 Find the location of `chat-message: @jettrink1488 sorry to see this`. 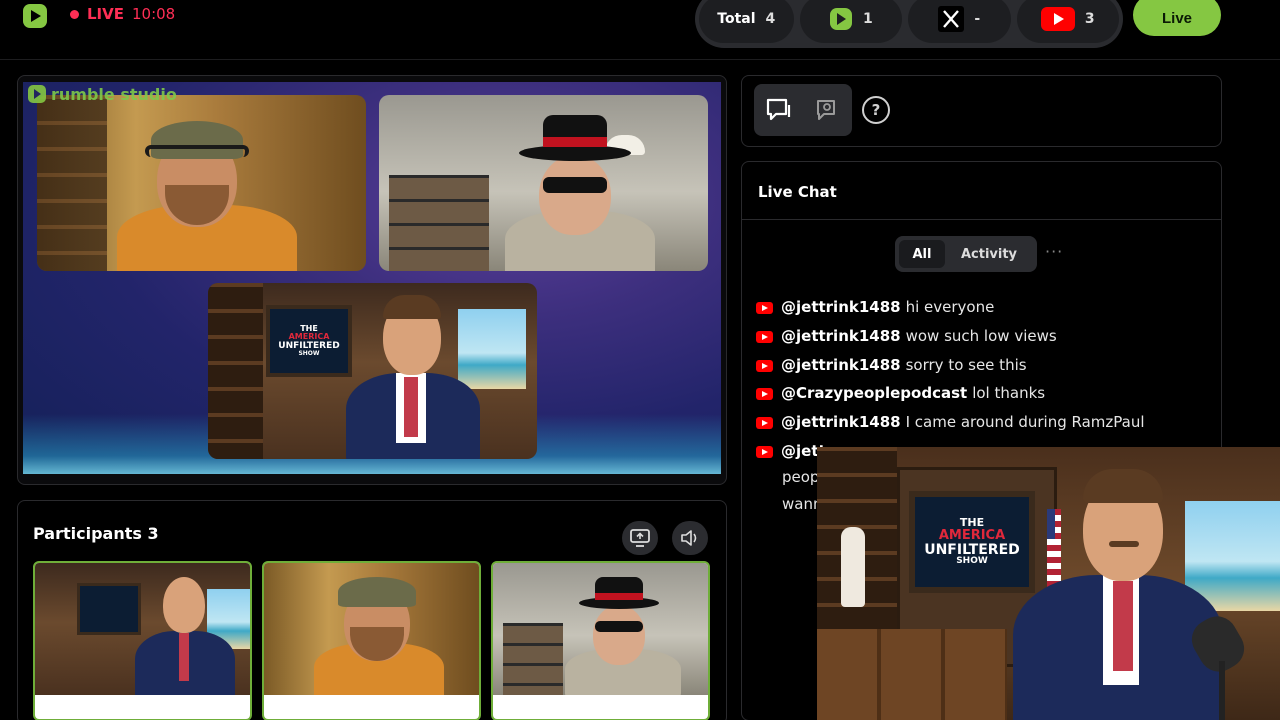

chat-message: @jettrink1488 sorry to see this is located at coordinates (981, 365).